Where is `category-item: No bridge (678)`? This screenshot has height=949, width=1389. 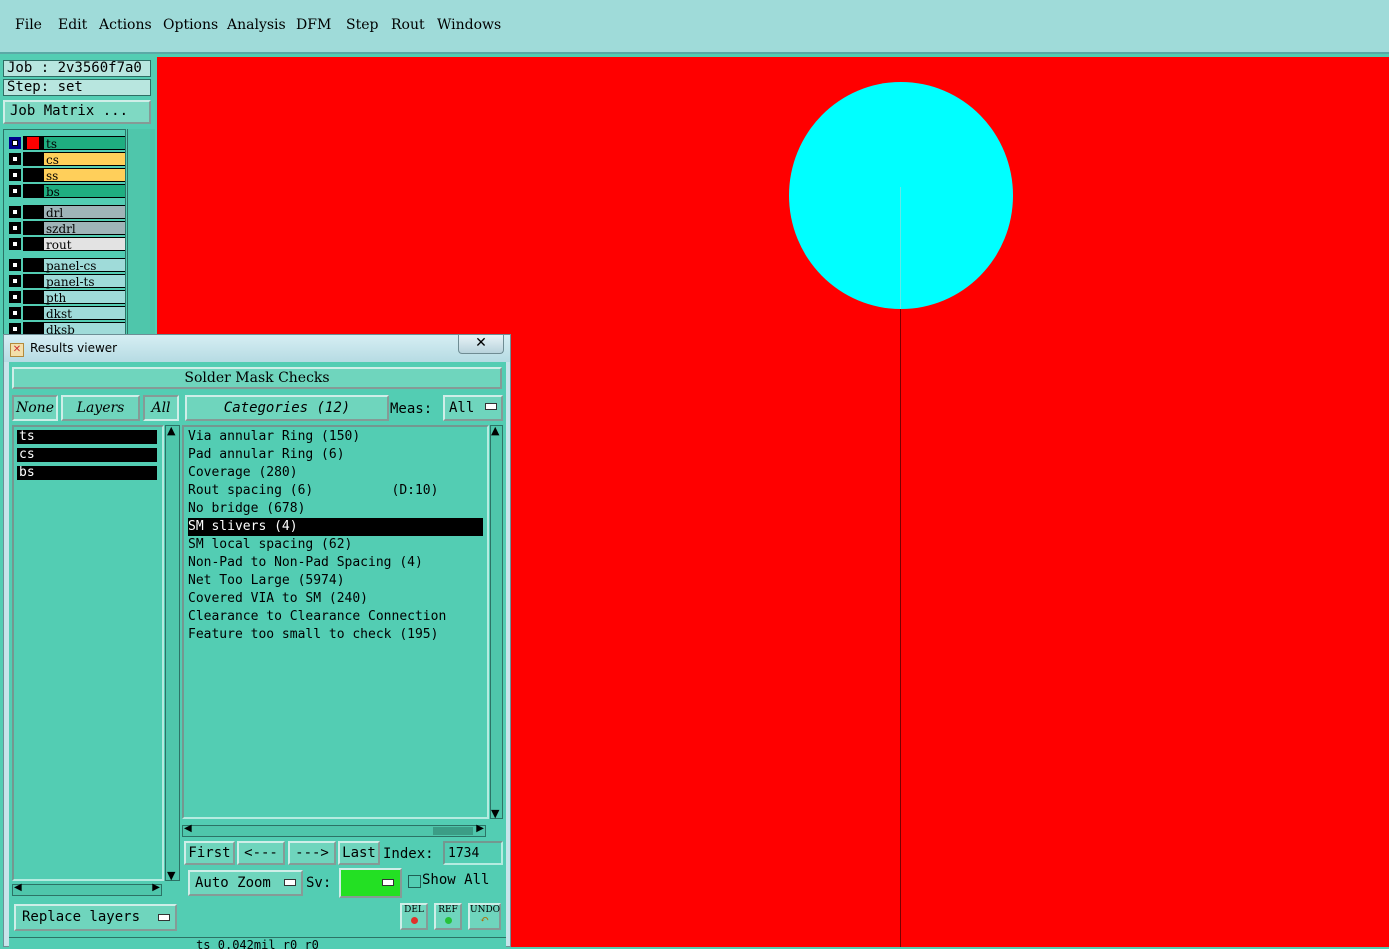 category-item: No bridge (678) is located at coordinates (335, 509).